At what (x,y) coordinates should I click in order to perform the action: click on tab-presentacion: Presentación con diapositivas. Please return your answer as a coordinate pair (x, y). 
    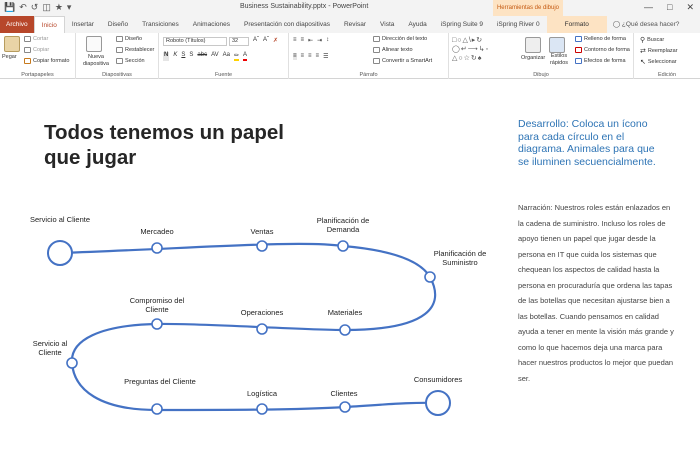
    Looking at the image, I should click on (287, 24).